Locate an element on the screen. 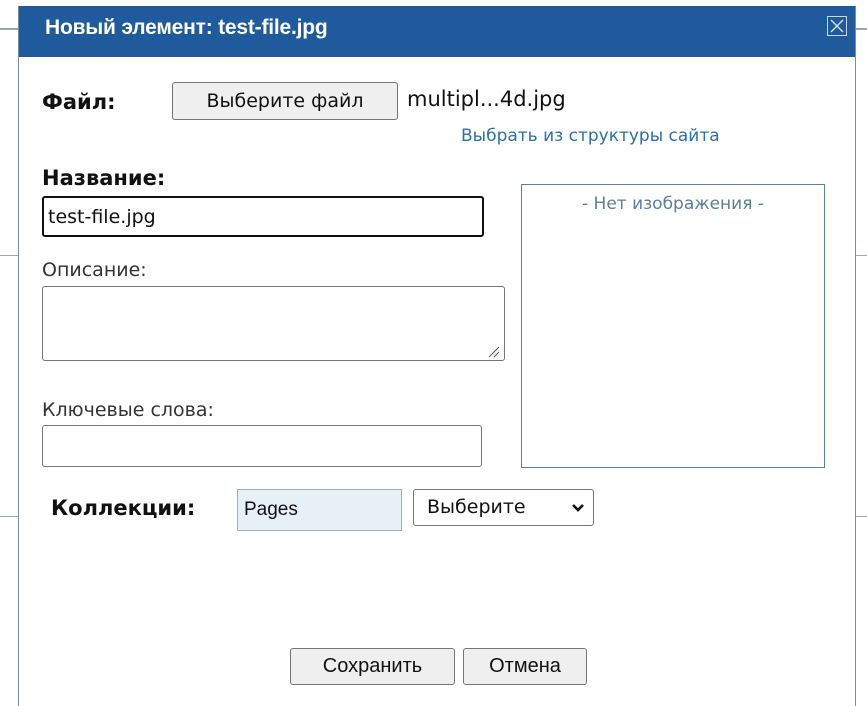 The width and height of the screenshot is (867, 706). description-textarea is located at coordinates (273, 323).